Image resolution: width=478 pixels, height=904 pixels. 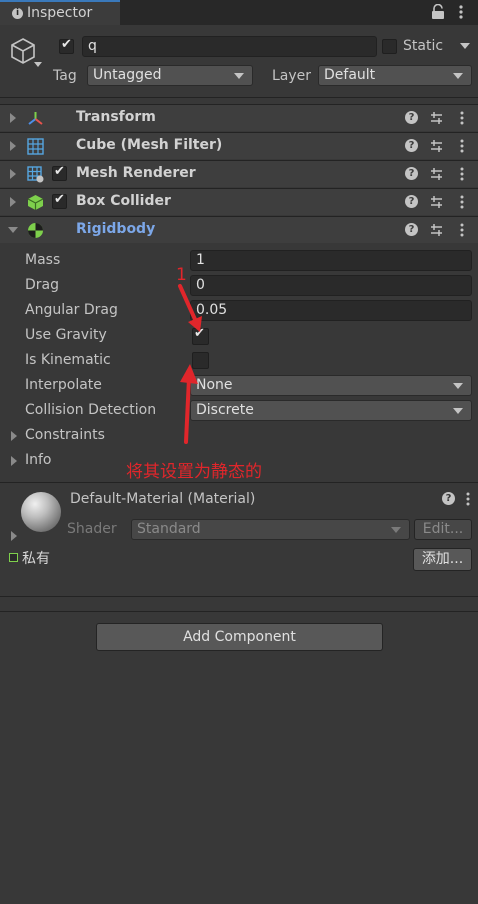 I want to click on info-foldout: Info, so click(x=38, y=460).